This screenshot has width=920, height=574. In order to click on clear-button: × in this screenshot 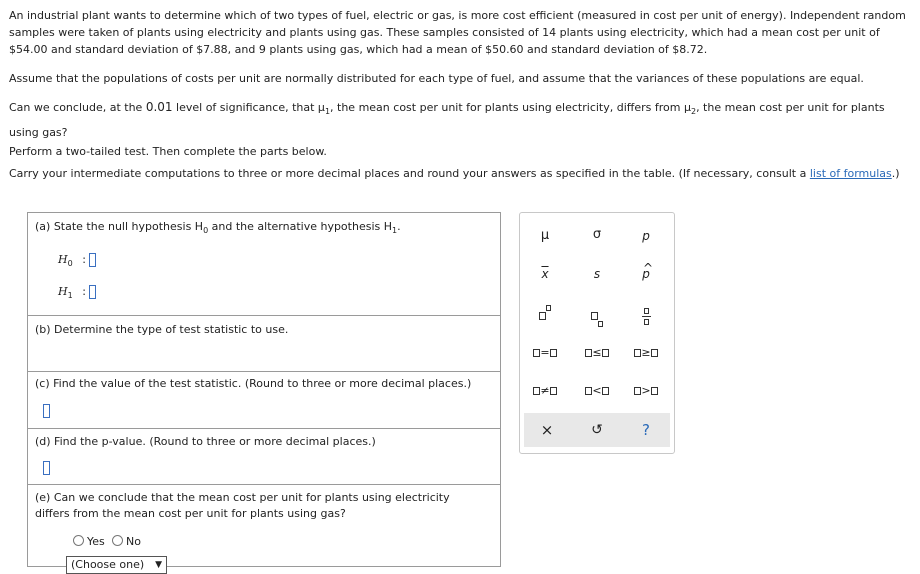, I will do `click(547, 430)`.